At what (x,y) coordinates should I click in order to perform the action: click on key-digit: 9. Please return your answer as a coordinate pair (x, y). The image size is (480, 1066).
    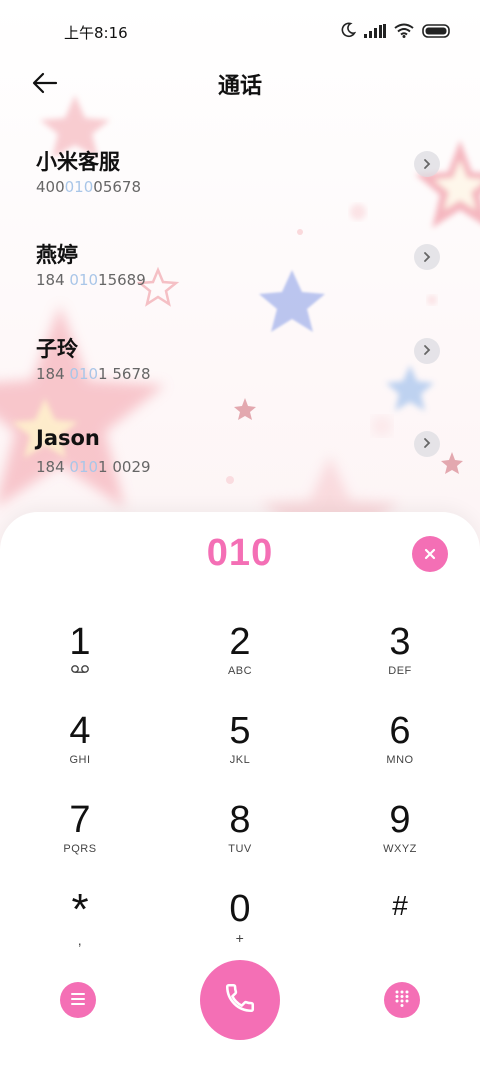
    Looking at the image, I should click on (400, 820).